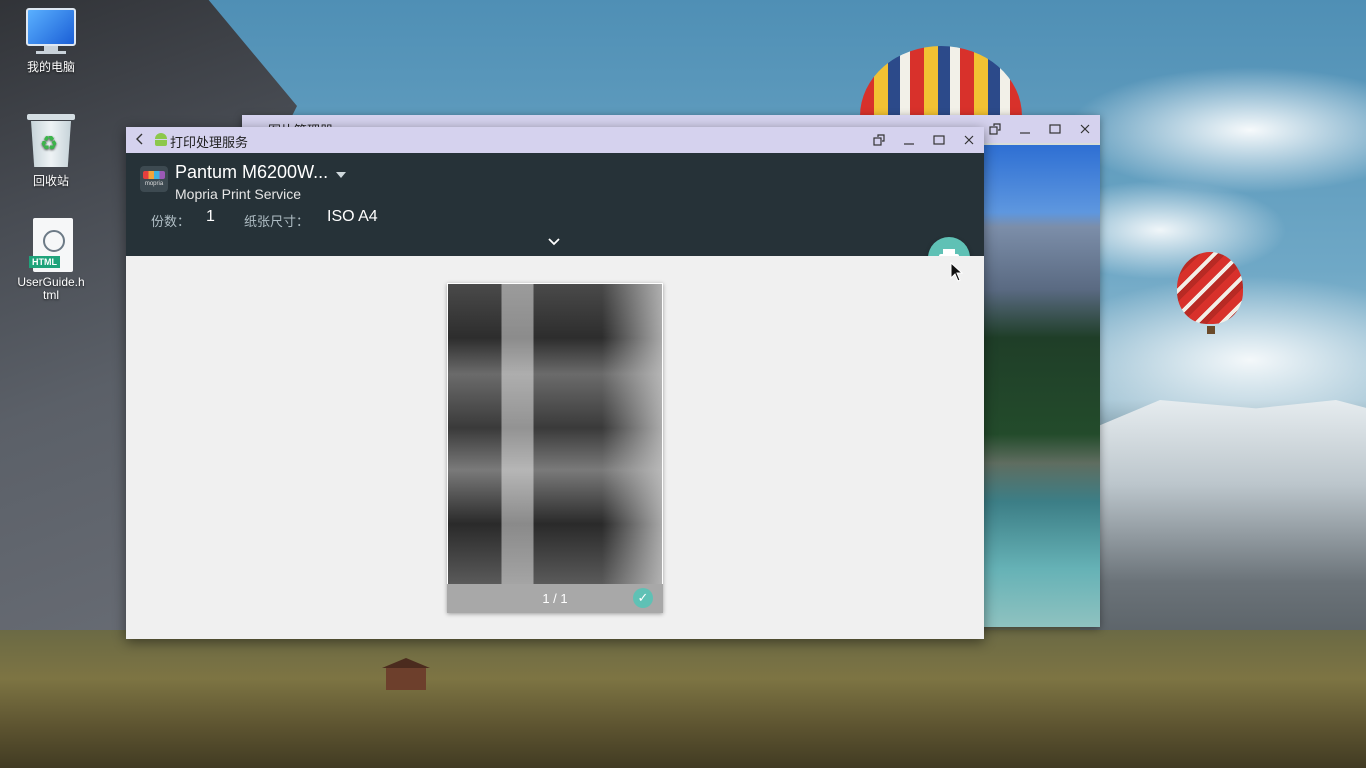  I want to click on window-title: 打印处理服务, so click(209, 142).